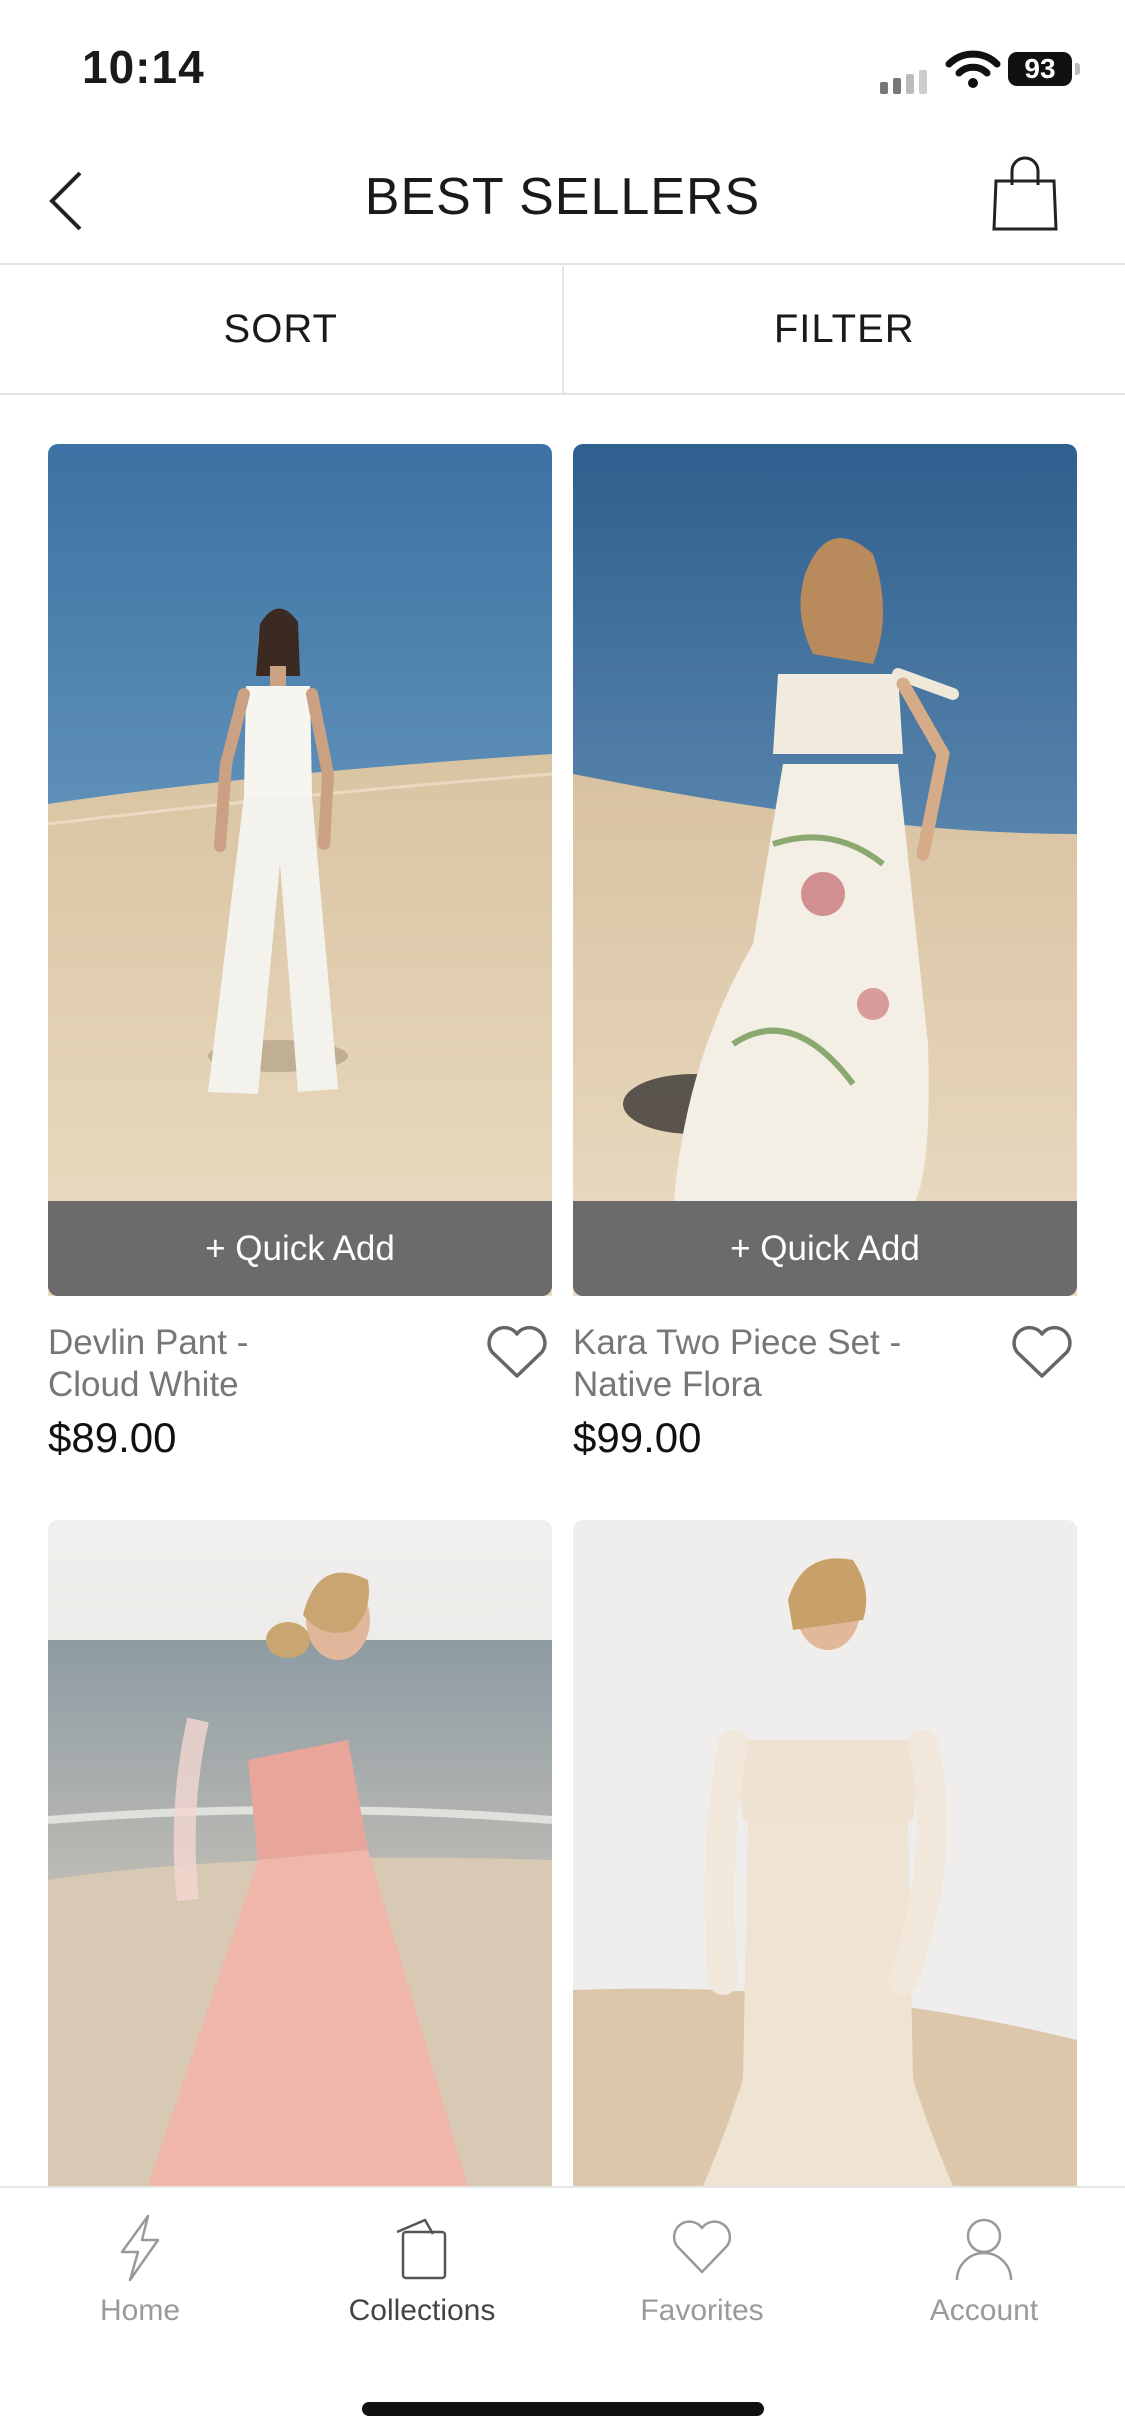 This screenshot has height=2436, width=1125. What do you see at coordinates (783, 1364) in the screenshot?
I see `product-name: Kara Two Piece Set - Native Flora` at bounding box center [783, 1364].